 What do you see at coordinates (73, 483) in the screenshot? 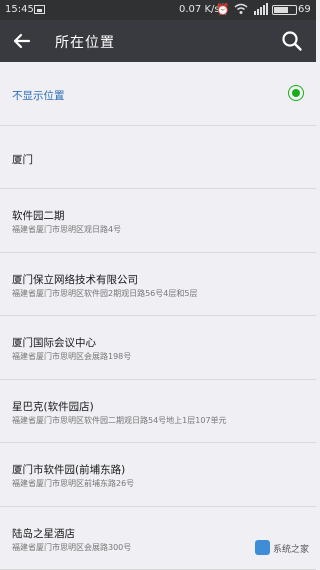
I see `location-address: 福建省厦门市思明区前埔东路26号` at bounding box center [73, 483].